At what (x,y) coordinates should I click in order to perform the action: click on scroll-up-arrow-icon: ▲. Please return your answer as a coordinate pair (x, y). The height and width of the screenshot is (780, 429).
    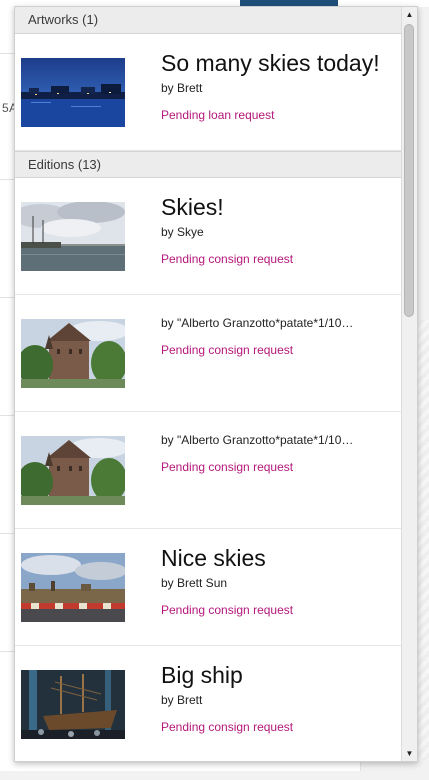
    Looking at the image, I should click on (409, 14).